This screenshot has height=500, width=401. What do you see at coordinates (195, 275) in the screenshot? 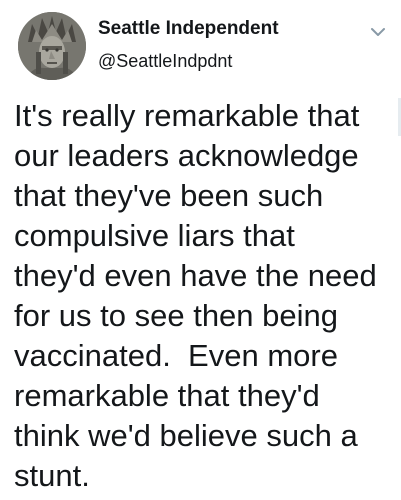
I see `tweet-text-line: they'd even have the need` at bounding box center [195, 275].